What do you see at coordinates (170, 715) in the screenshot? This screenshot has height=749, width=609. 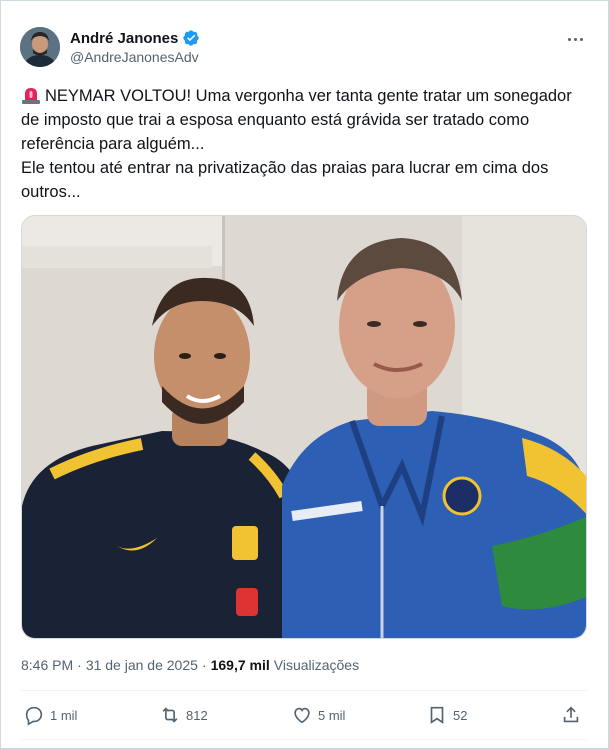 I see `retweet-icon` at bounding box center [170, 715].